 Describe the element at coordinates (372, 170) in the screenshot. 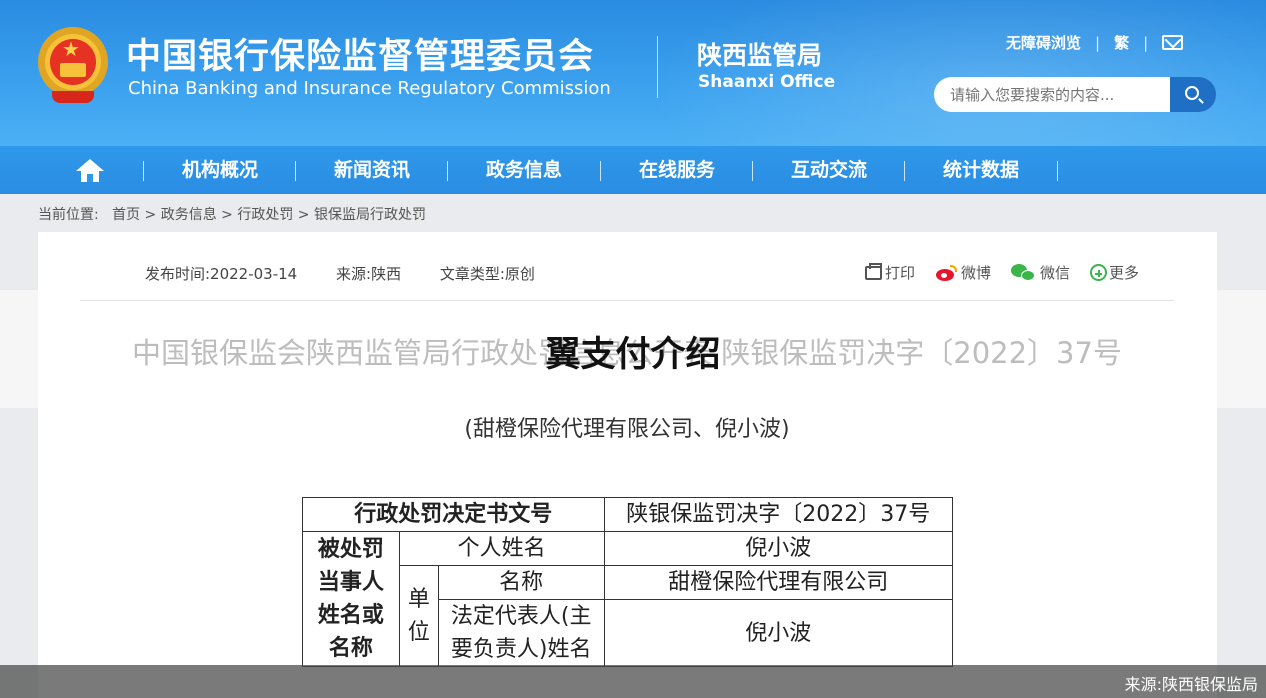

I see `nav-item-news: 新闻资讯` at that location.